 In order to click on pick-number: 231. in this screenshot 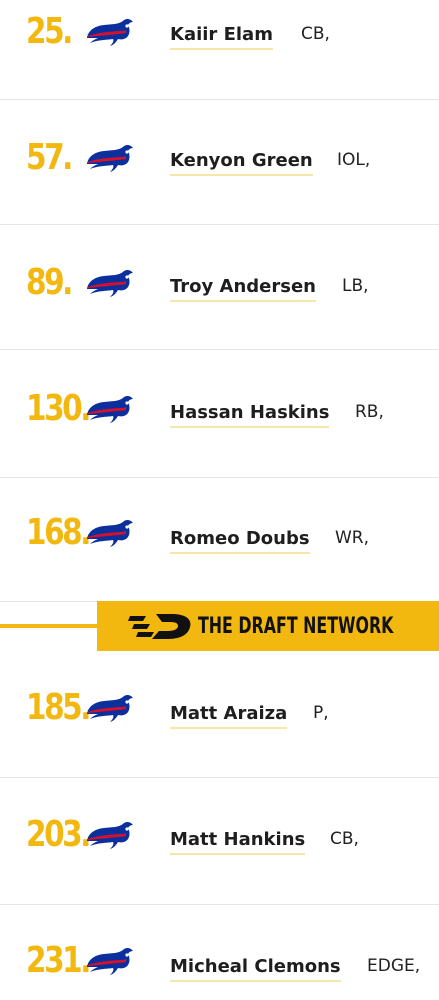, I will do `click(58, 960)`.